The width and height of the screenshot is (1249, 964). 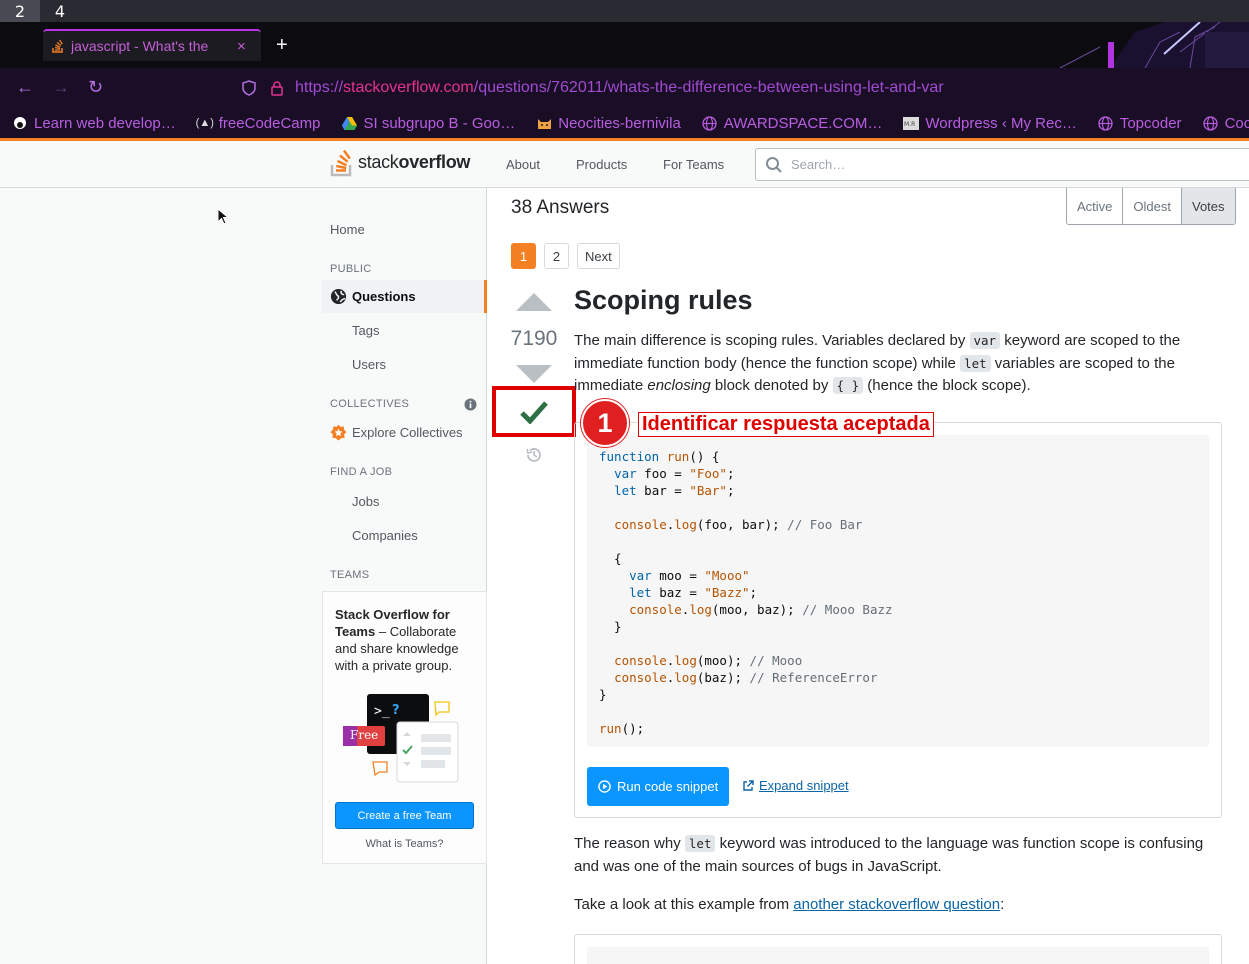 I want to click on info-icon, so click(x=470, y=404).